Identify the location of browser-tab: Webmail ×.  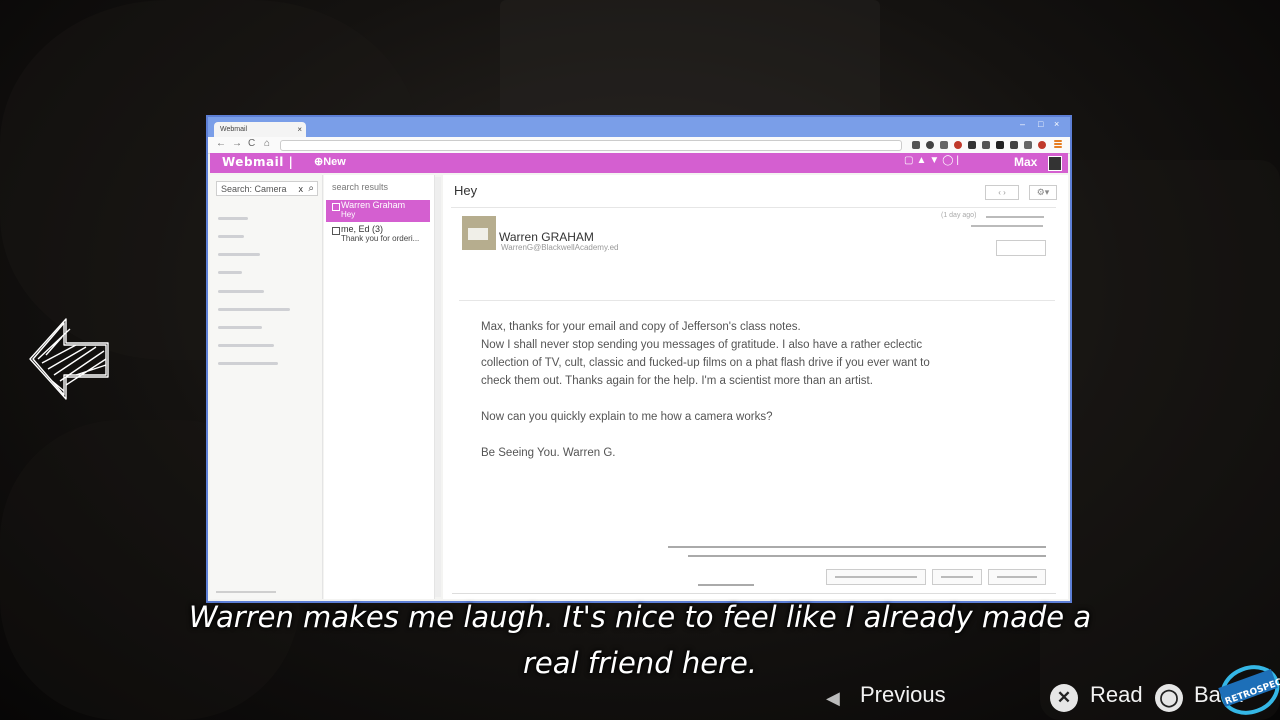
(260, 129).